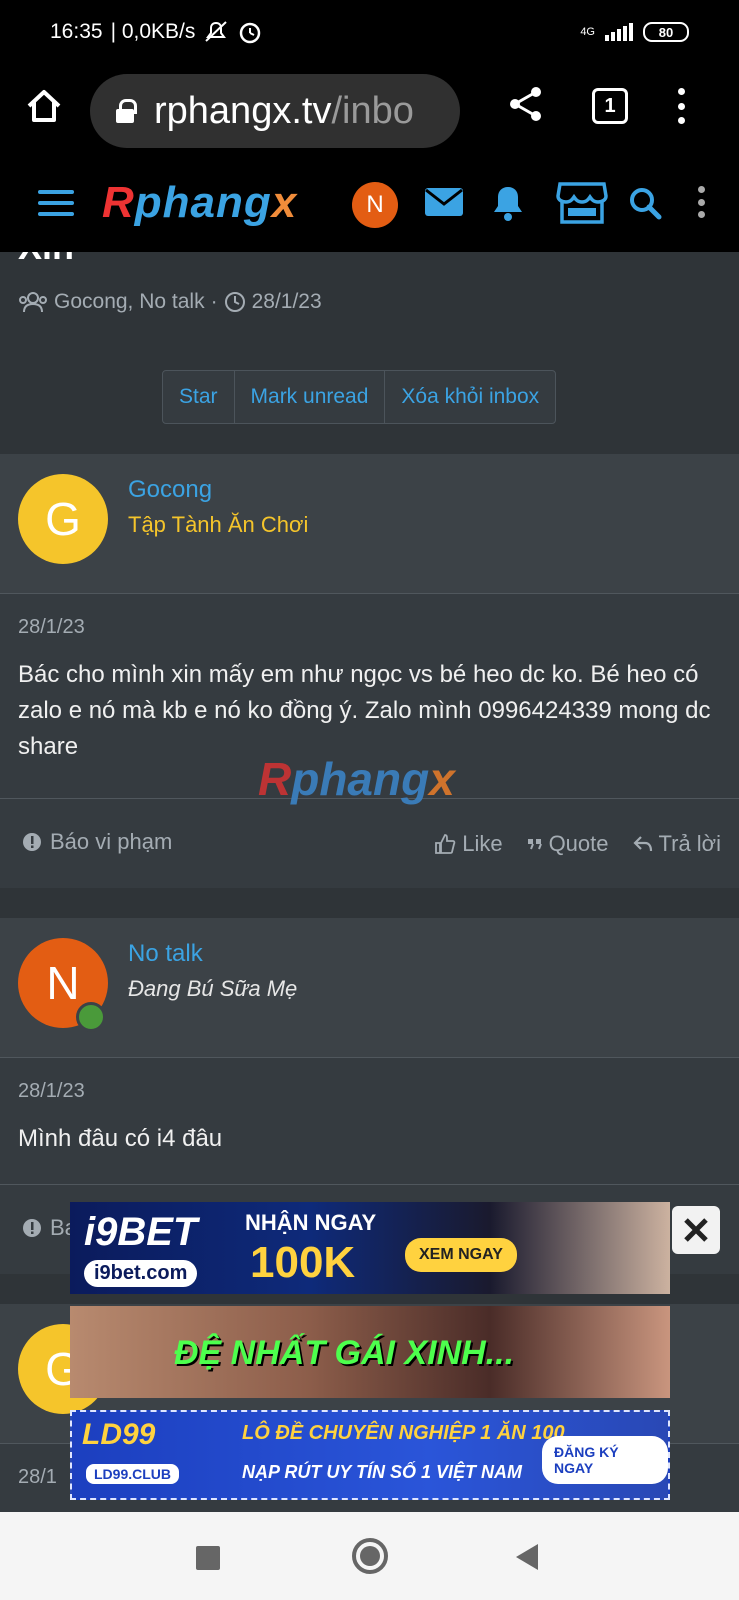 This screenshot has width=739, height=1600. I want to click on conversation-actions: Star Mark unread Xóa khỏi inbox, so click(359, 397).